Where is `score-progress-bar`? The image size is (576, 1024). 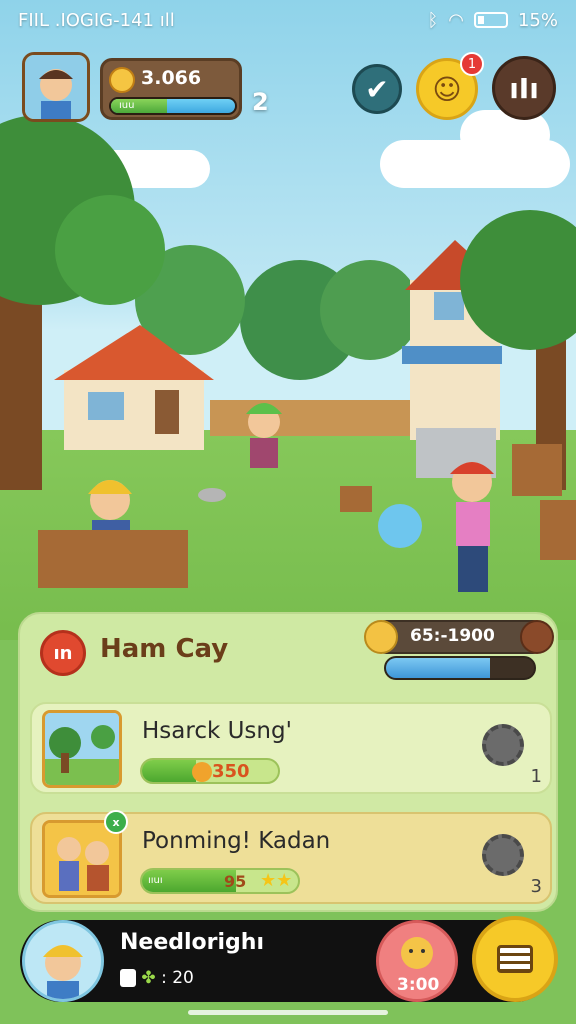 score-progress-bar is located at coordinates (460, 668).